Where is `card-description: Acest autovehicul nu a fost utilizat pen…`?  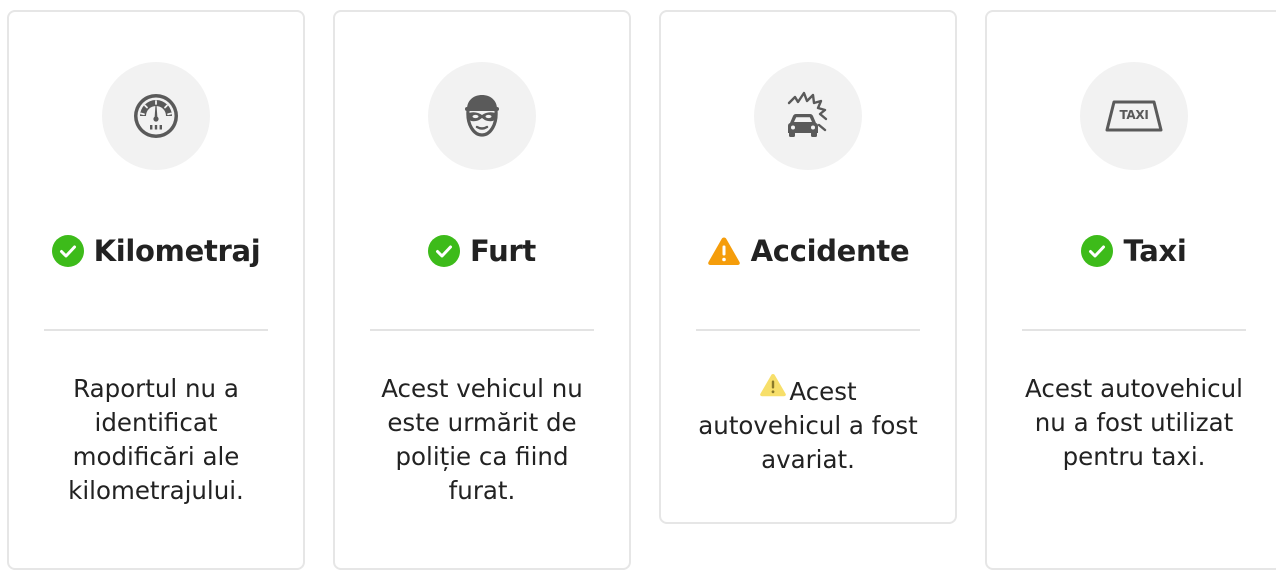 card-description: Acest autovehicul nu a fost utilizat pen… is located at coordinates (1134, 422).